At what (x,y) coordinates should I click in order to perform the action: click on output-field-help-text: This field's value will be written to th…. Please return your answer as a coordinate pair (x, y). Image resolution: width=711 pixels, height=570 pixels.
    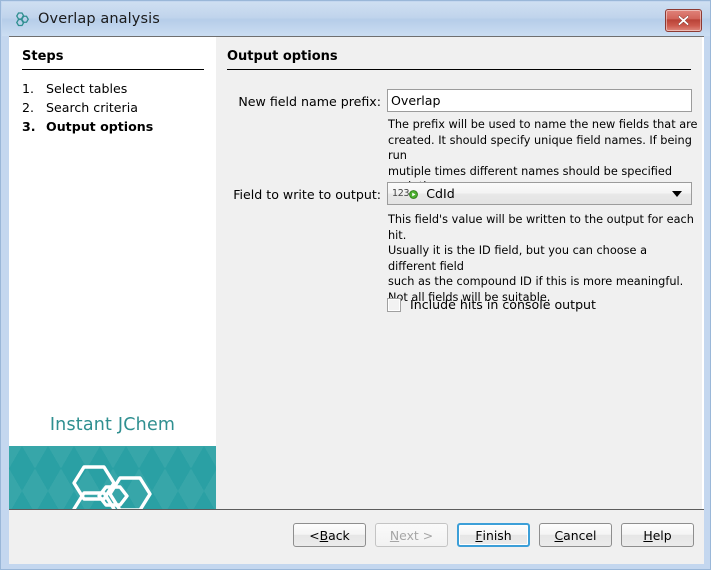
    Looking at the image, I should click on (541, 258).